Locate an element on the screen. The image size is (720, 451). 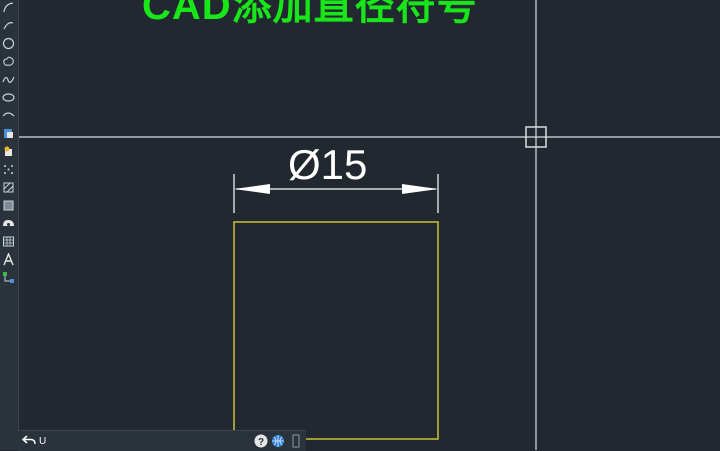
undo-button: U is located at coordinates (34, 441).